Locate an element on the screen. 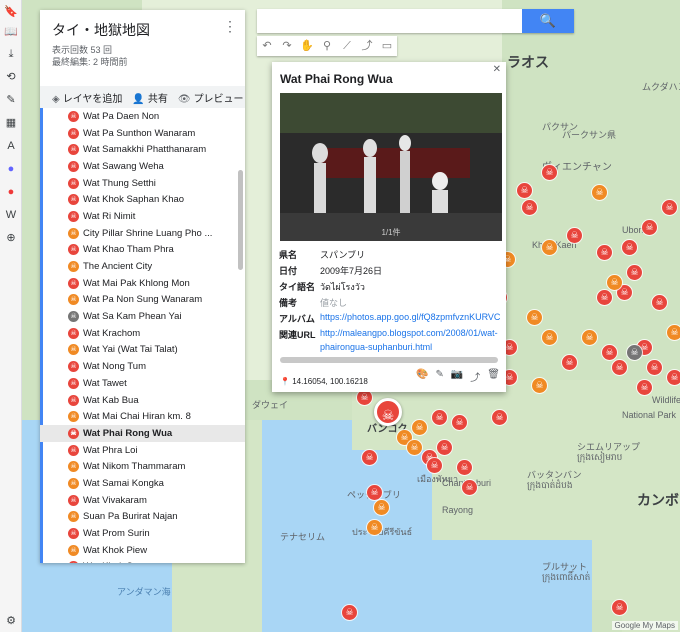 The width and height of the screenshot is (680, 632). search-button: 🔍 is located at coordinates (548, 21).